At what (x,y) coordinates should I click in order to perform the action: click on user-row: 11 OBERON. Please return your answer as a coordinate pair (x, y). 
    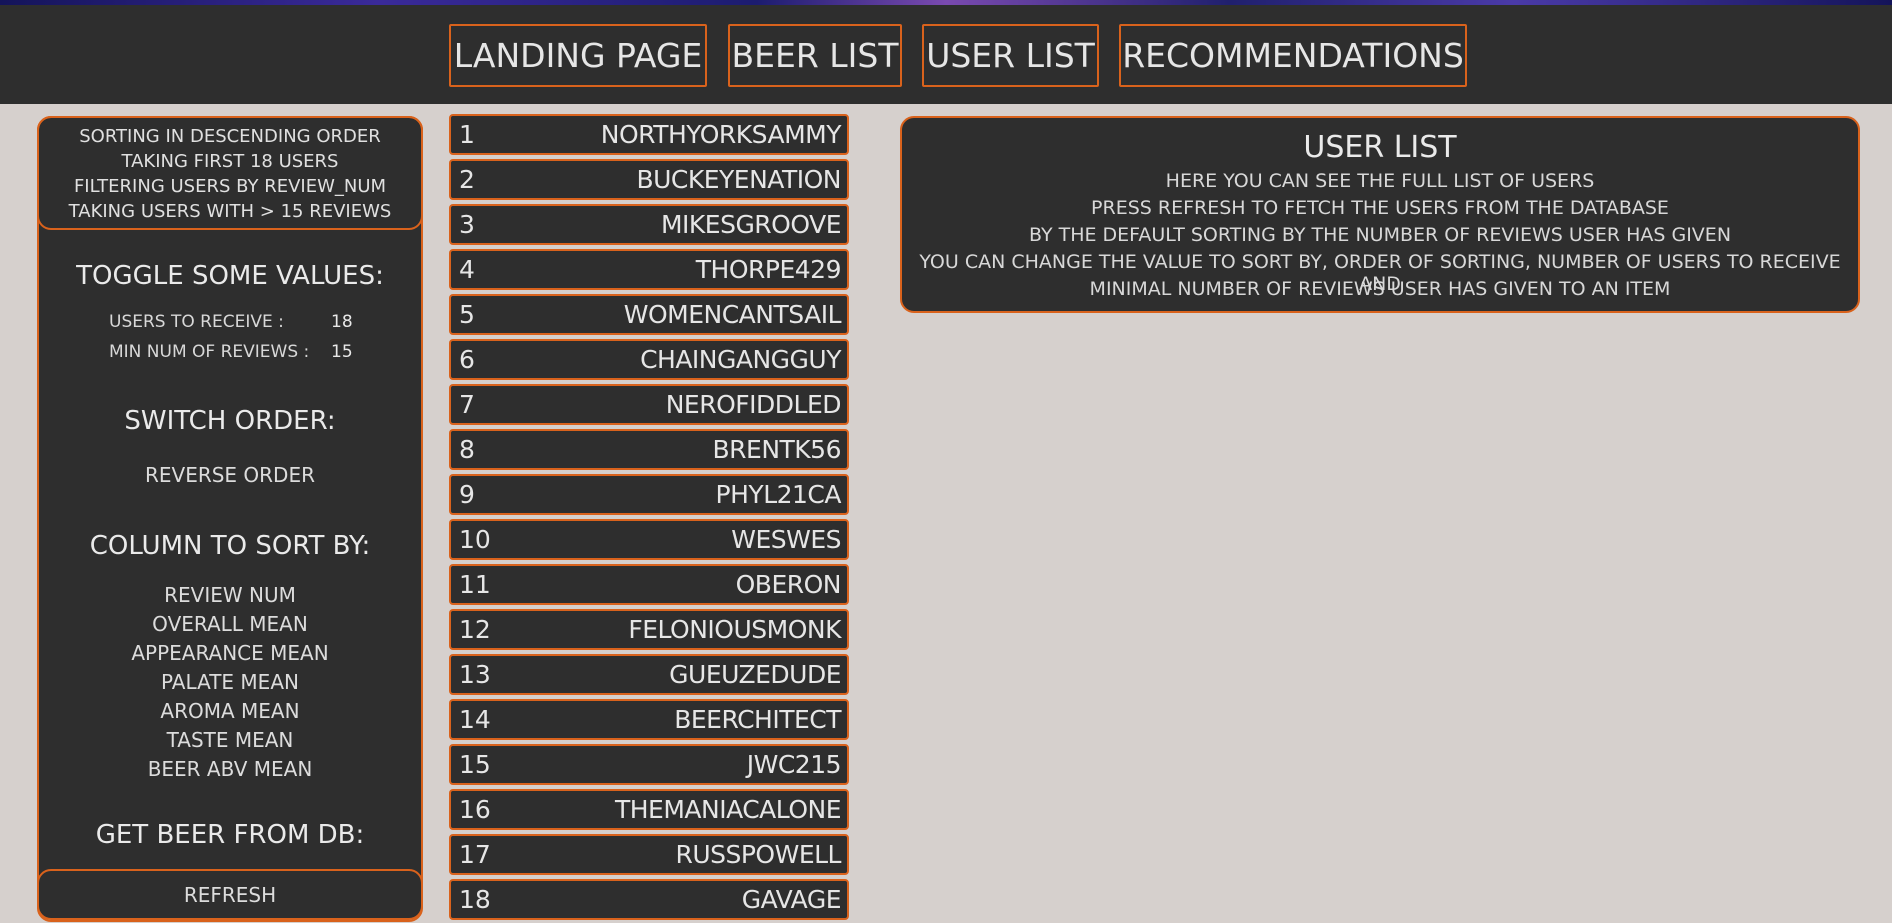
    Looking at the image, I should click on (649, 584).